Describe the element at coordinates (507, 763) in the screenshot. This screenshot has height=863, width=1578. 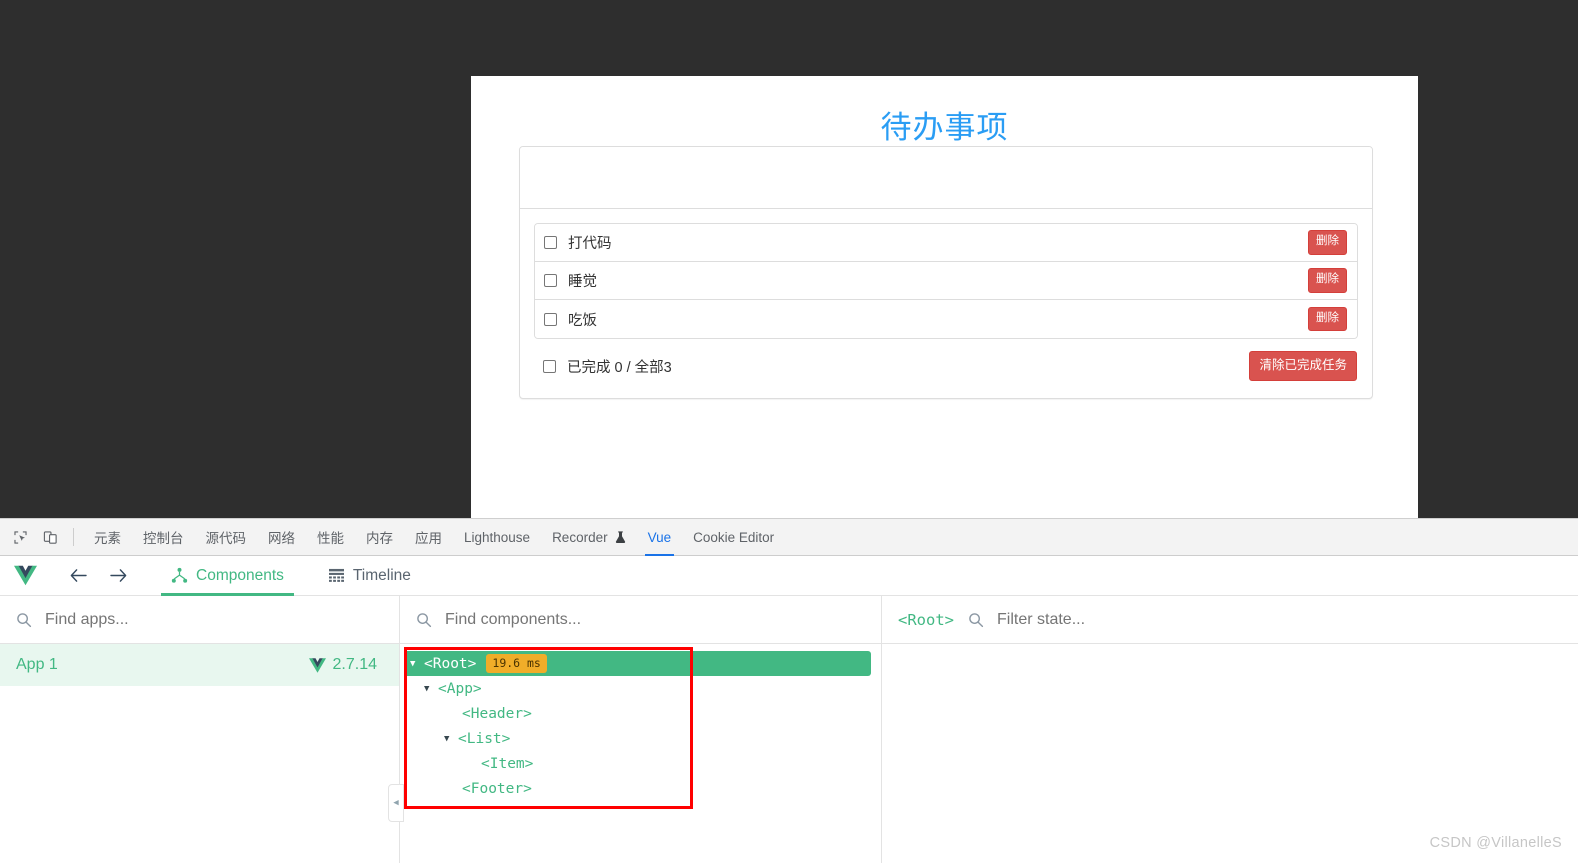
I see `tree-node-label: <Item>` at that location.